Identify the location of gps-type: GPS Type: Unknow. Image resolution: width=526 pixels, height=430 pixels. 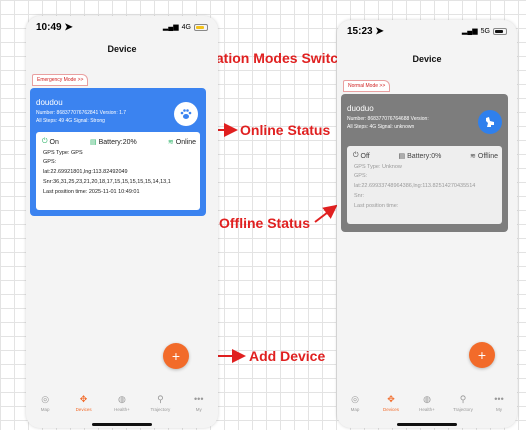
(378, 167).